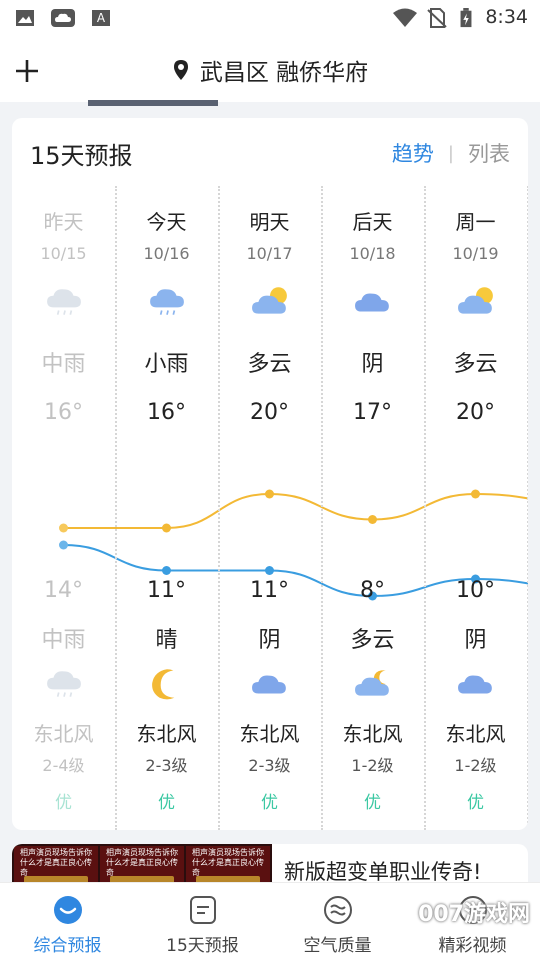 This screenshot has width=540, height=960. I want to click on plus-icon, so click(27, 71).